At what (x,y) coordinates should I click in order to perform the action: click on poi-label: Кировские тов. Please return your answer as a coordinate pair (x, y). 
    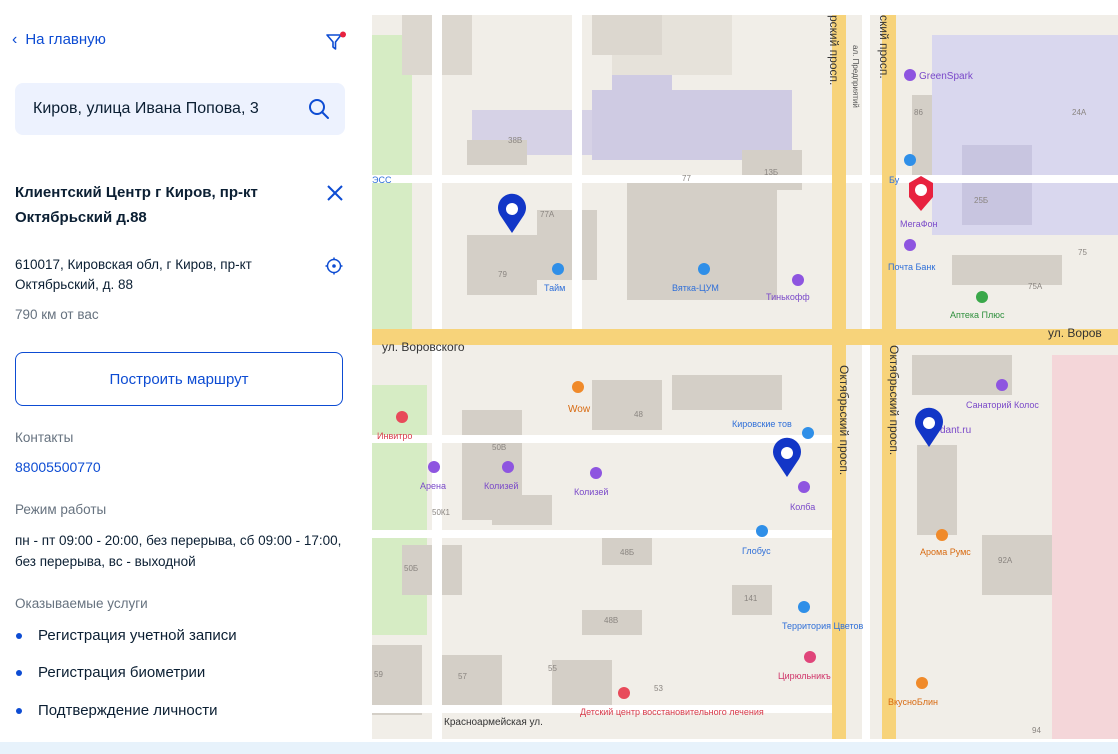
    Looking at the image, I should click on (762, 424).